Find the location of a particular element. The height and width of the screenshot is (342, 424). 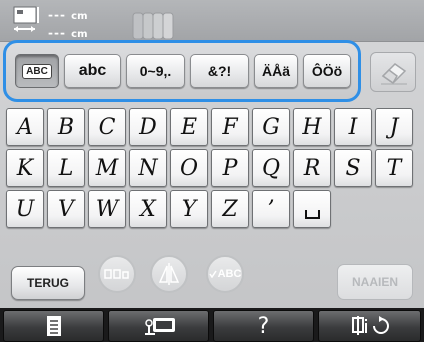

key-space is located at coordinates (312, 209).